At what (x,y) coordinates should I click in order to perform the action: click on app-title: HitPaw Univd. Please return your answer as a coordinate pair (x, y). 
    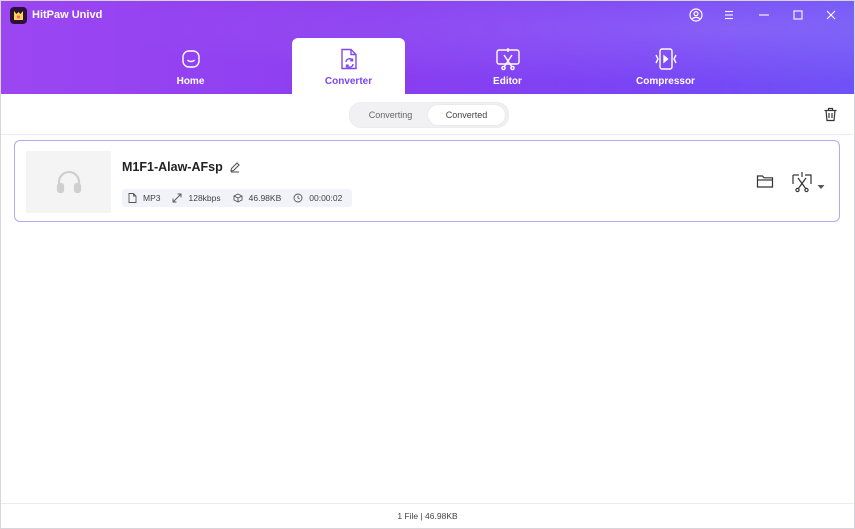
    Looking at the image, I should click on (67, 15).